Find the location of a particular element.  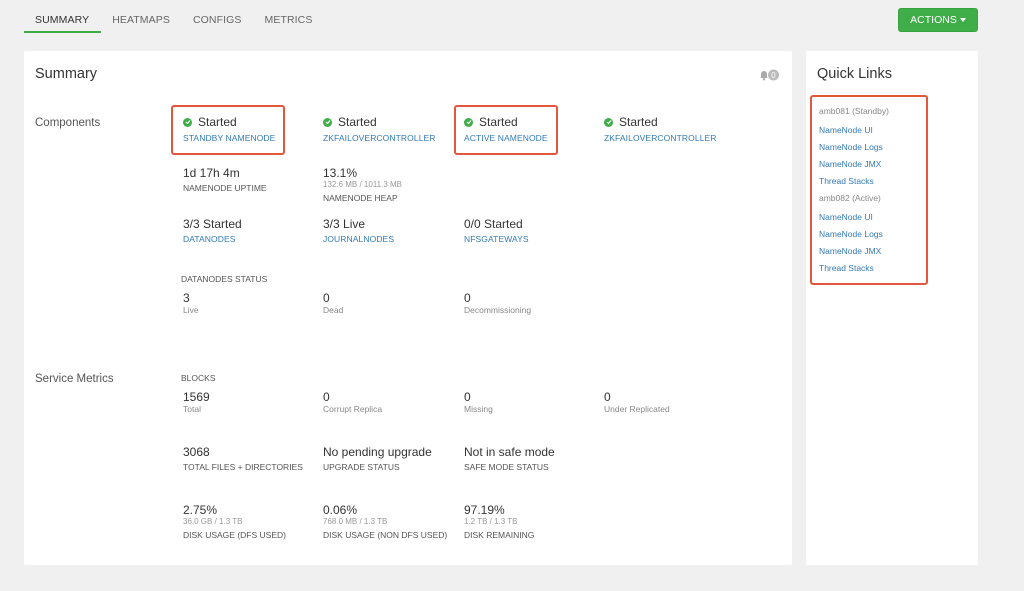

service-tabs: SUMMARY HEATMAPS CONFIGS METRICS is located at coordinates (174, 20).